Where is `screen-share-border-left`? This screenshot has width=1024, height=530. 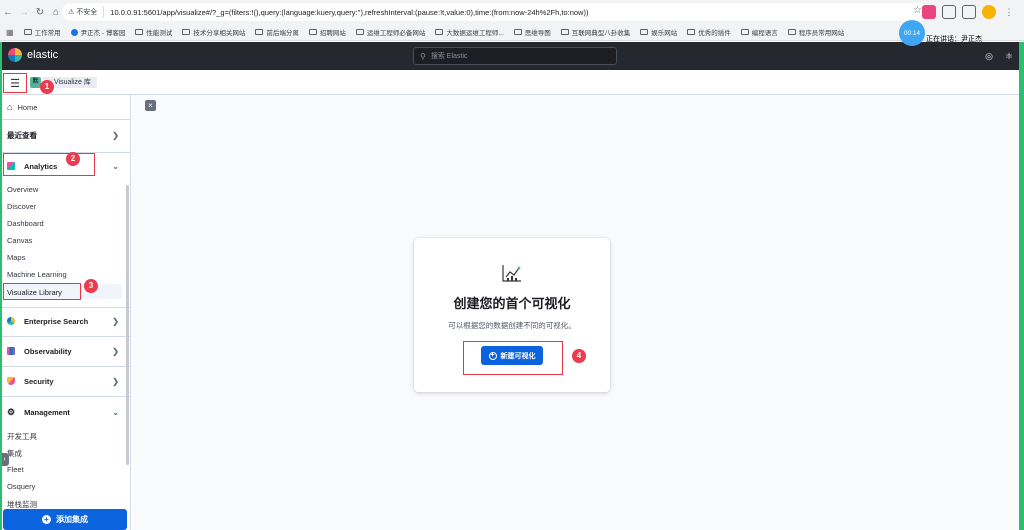 screen-share-border-left is located at coordinates (1, 286).